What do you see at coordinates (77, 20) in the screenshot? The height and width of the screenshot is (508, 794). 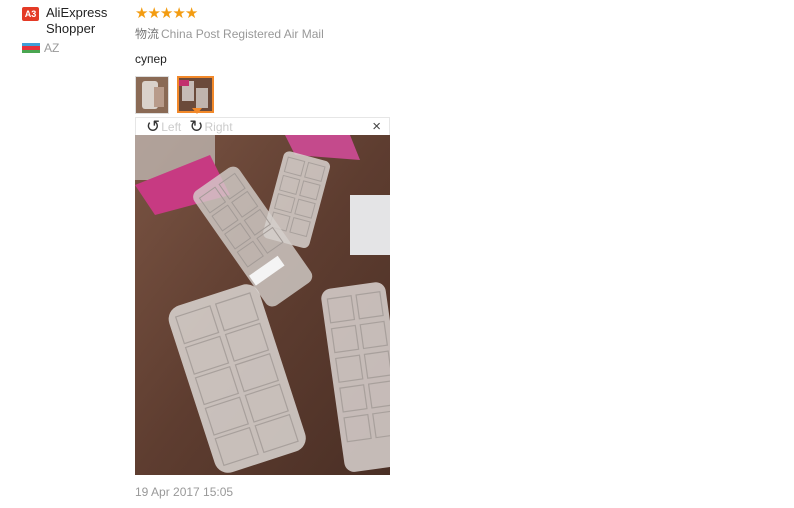 I see `reviewer-name: AliExpress Shopper` at bounding box center [77, 20].